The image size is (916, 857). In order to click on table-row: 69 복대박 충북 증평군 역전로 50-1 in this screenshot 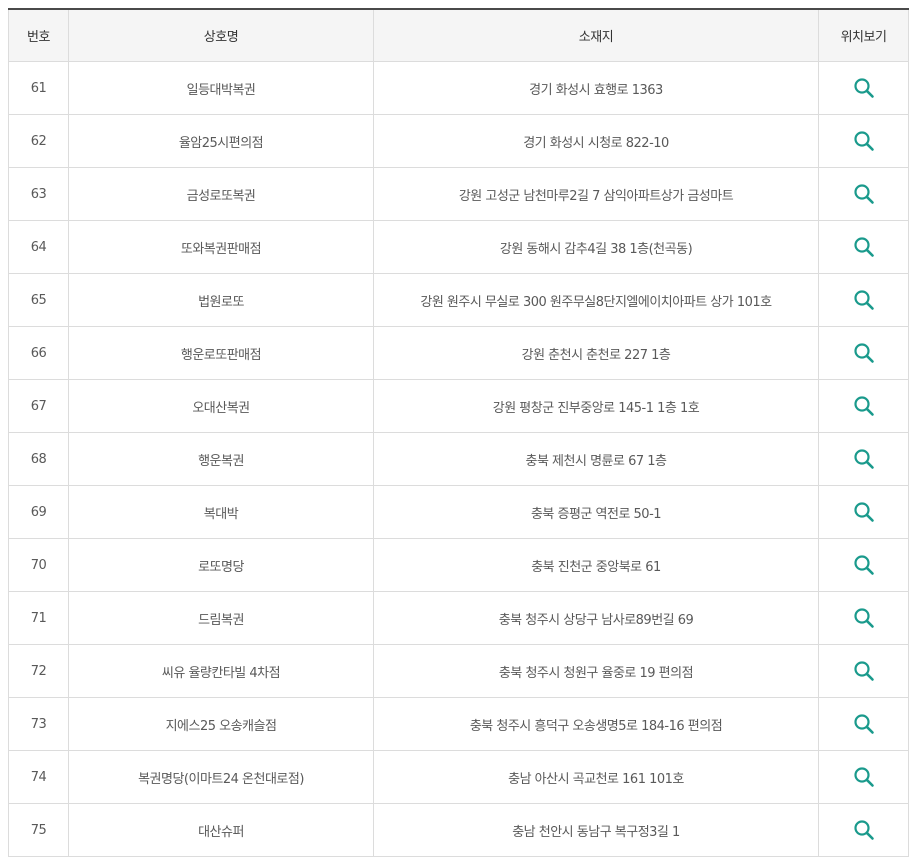, I will do `click(458, 512)`.